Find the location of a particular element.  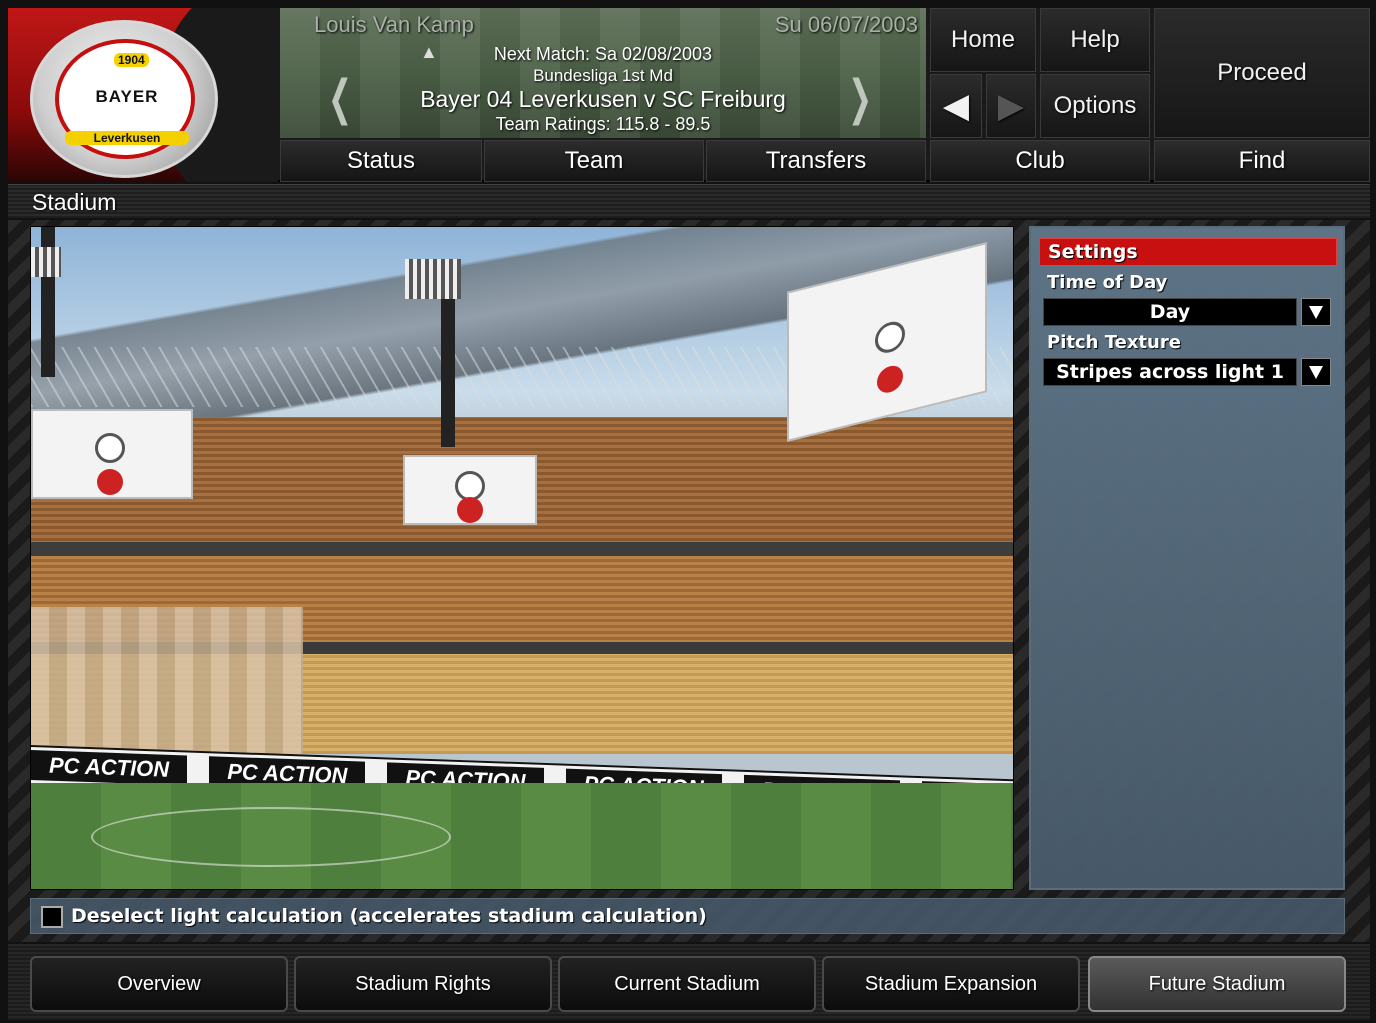

tab-find: Find is located at coordinates (1262, 161).